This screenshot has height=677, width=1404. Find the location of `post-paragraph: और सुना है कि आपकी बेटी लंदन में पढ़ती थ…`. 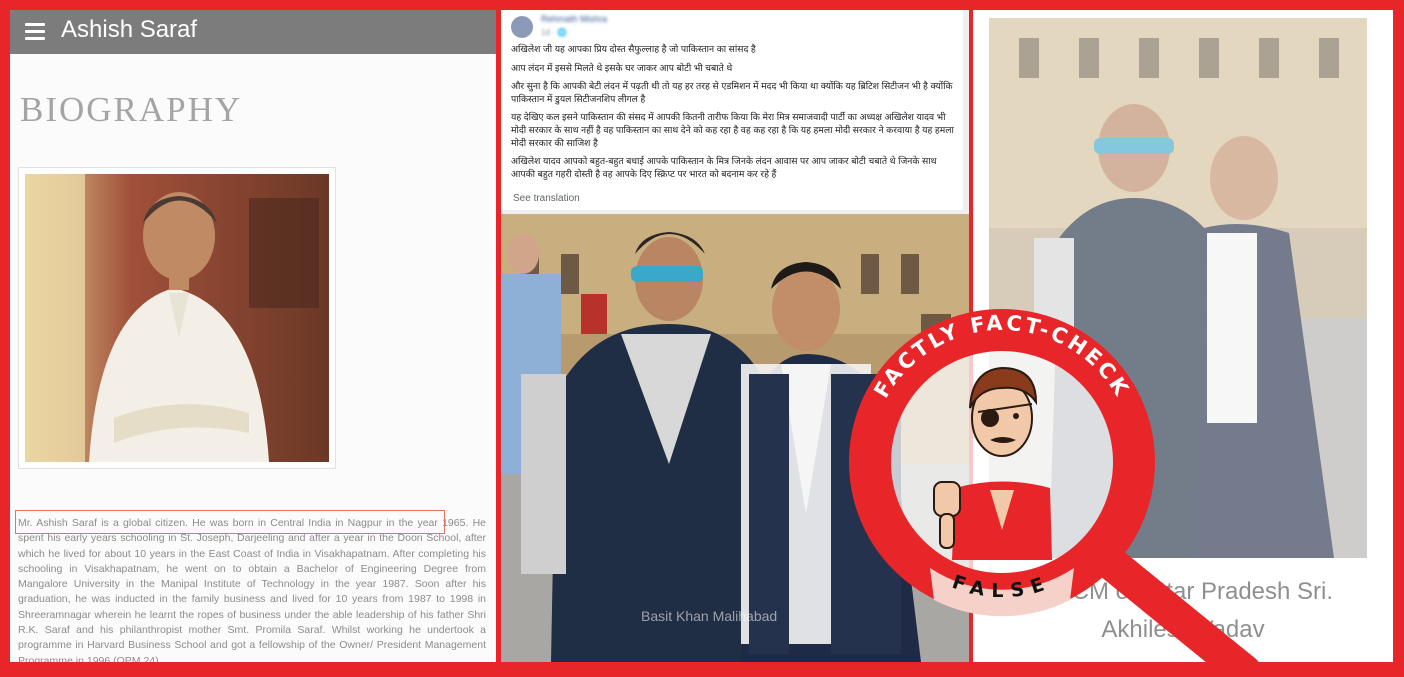

post-paragraph: और सुना है कि आपकी बेटी लंदन में पढ़ती थ… is located at coordinates (732, 92).